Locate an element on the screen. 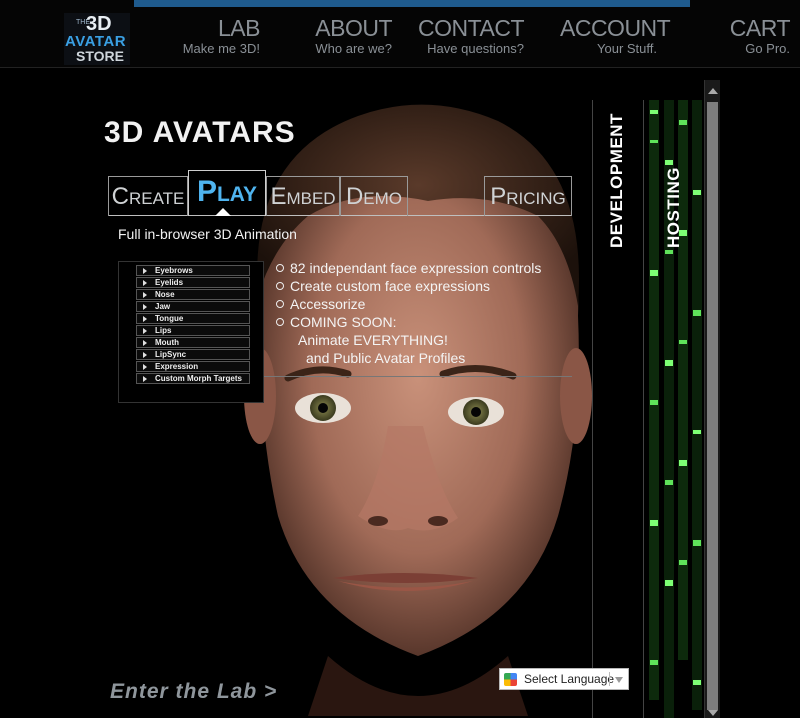  morph-item-lipsync: LipSync is located at coordinates (193, 354).